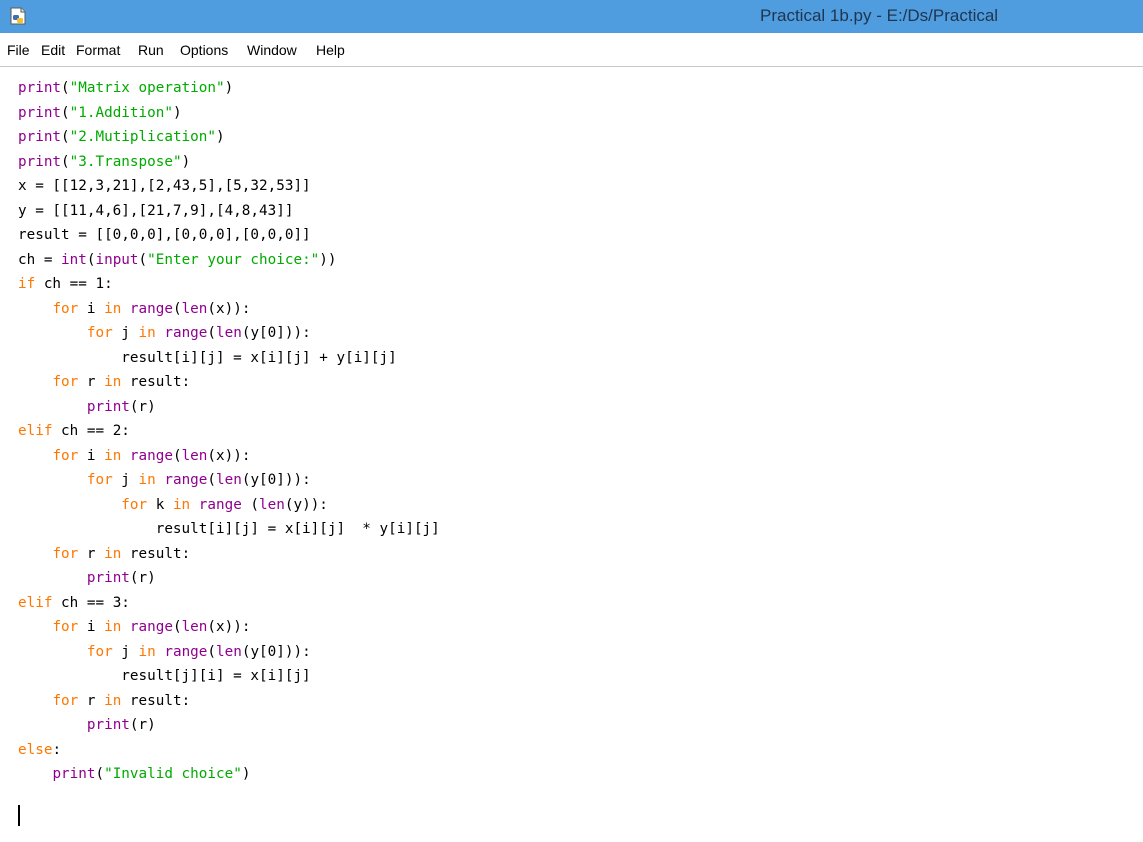 The height and width of the screenshot is (842, 1143). I want to click on string-token: "Invalid choice", so click(173, 774).